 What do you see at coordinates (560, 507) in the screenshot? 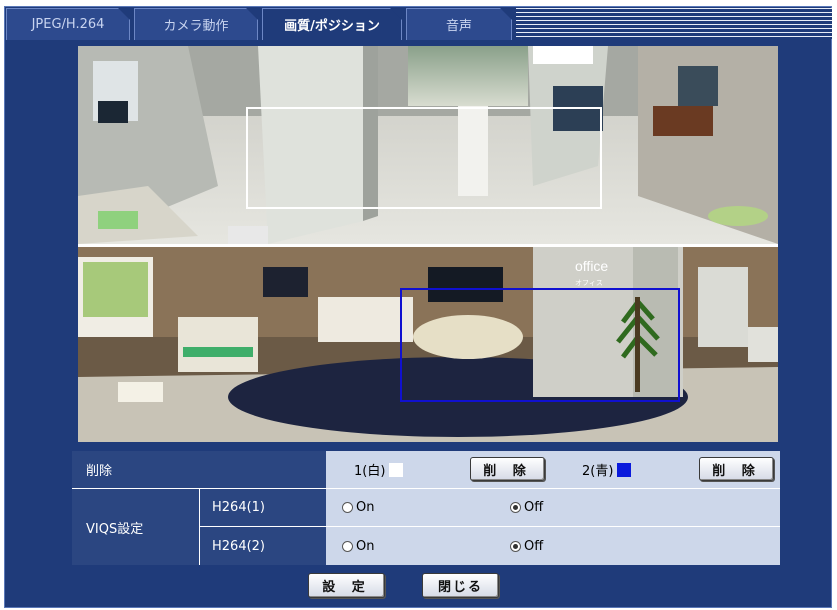
I see `viqs-h264-1-off: Off` at bounding box center [560, 507].